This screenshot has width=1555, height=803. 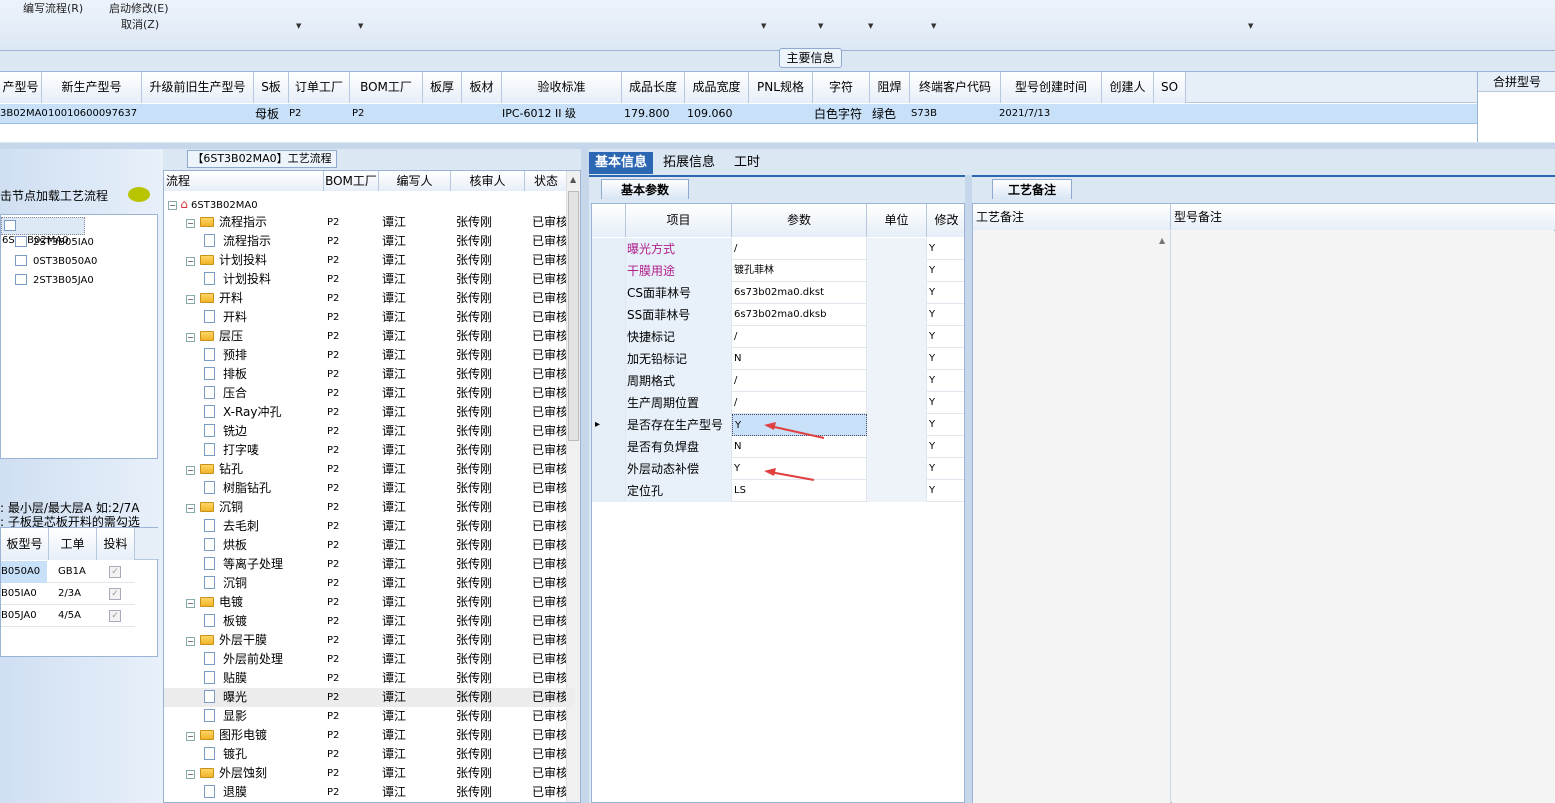 I want to click on col-header: 型号创建时间, so click(x=1051, y=87).